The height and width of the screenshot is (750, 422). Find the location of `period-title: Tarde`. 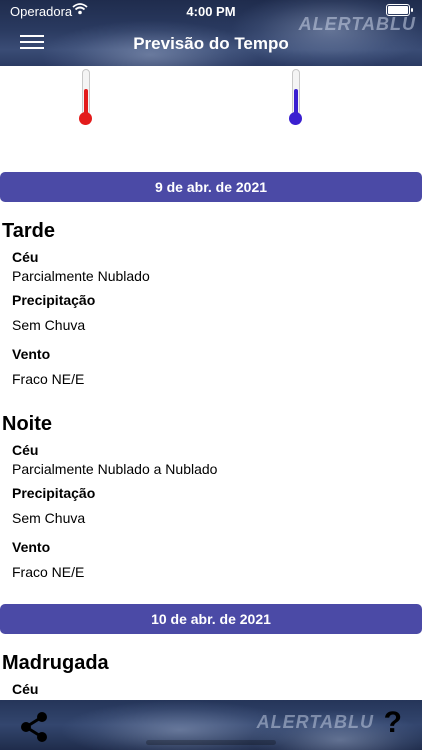

period-title: Tarde is located at coordinates (28, 231).